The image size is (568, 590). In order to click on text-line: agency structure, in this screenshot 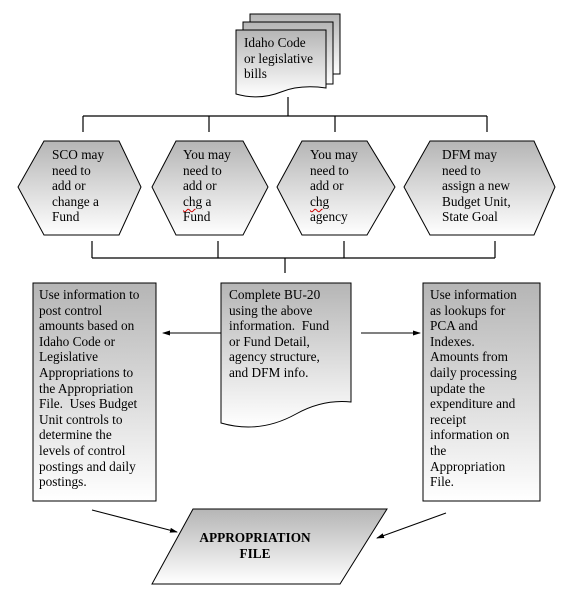, I will do `click(274, 357)`.